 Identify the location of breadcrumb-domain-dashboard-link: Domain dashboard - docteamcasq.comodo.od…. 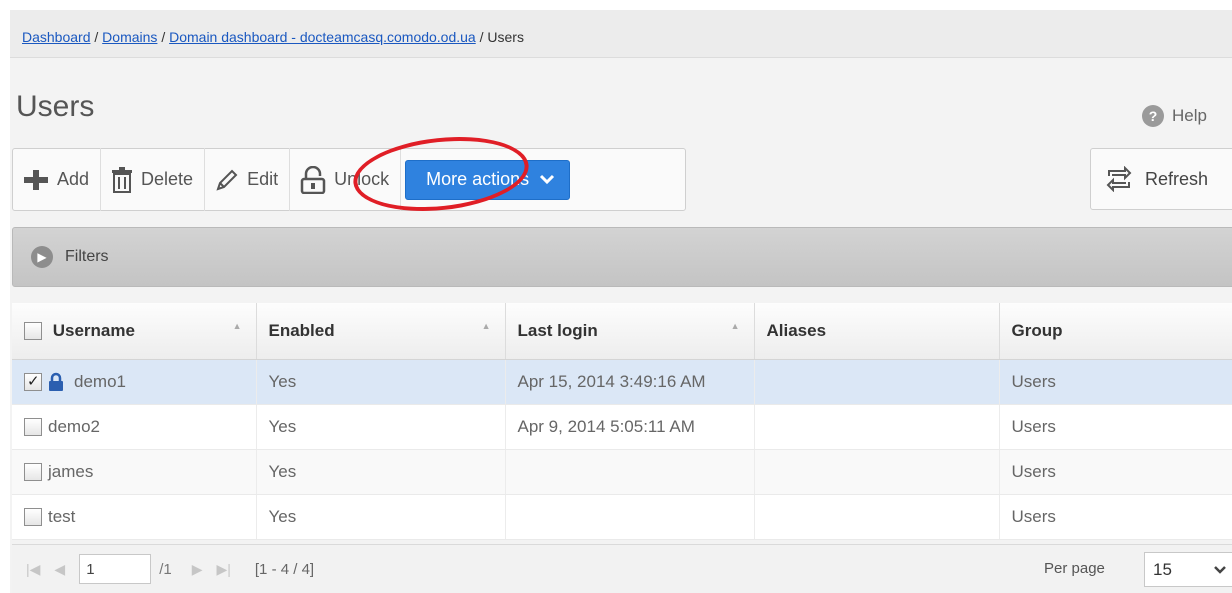
(322, 37).